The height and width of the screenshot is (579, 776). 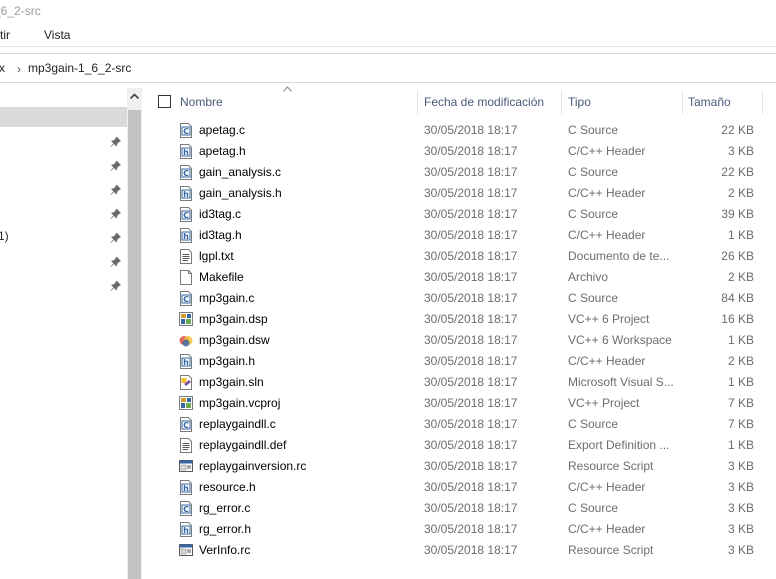 I want to click on file-name: mp3gain.dsp, so click(x=233, y=319).